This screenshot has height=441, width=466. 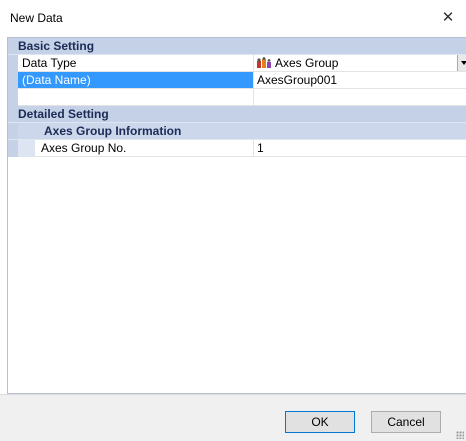 I want to click on dialog-footer: OK Cancel, so click(x=233, y=417).